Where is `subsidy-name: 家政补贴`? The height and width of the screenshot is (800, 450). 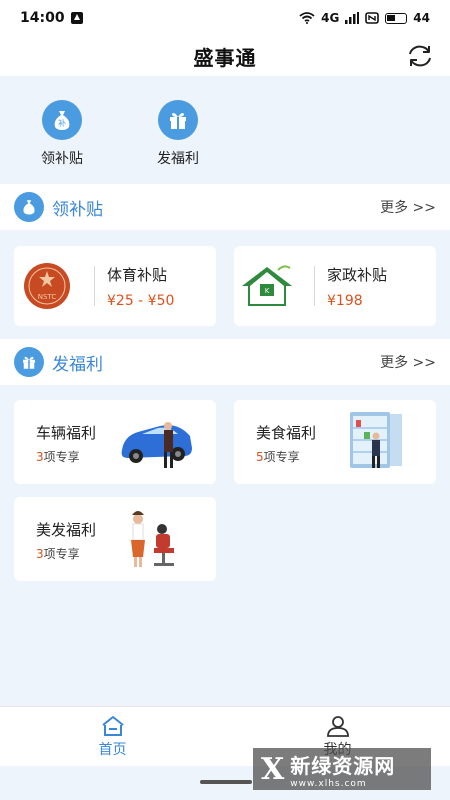
subsidy-name: 家政补贴 is located at coordinates (357, 274).